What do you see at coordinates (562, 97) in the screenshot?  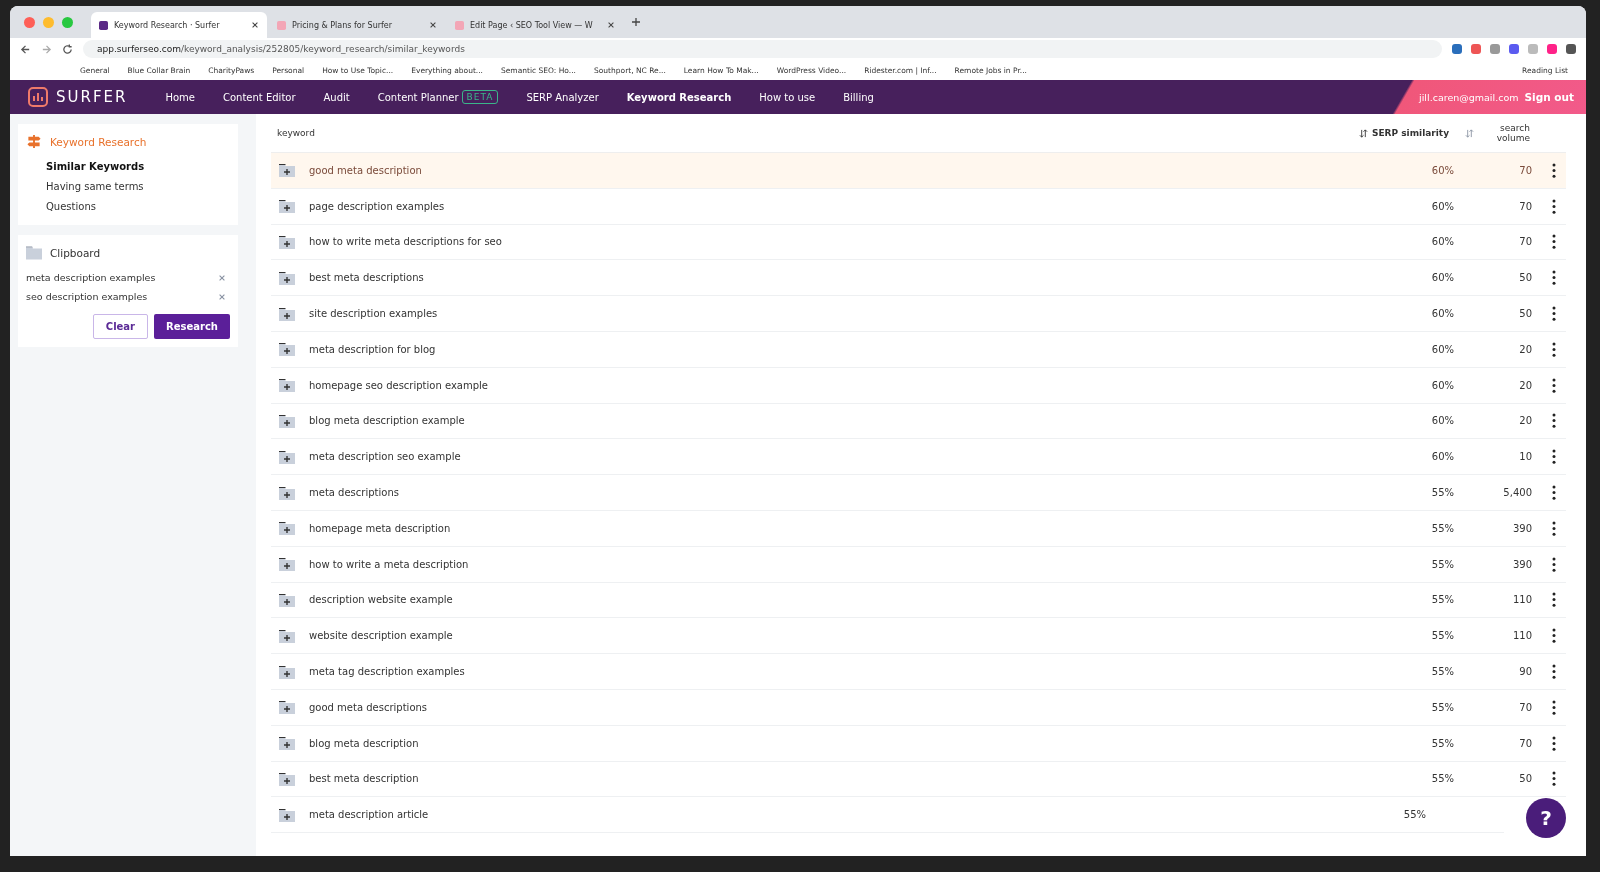 I see `nav-link: SERP Analyzer` at bounding box center [562, 97].